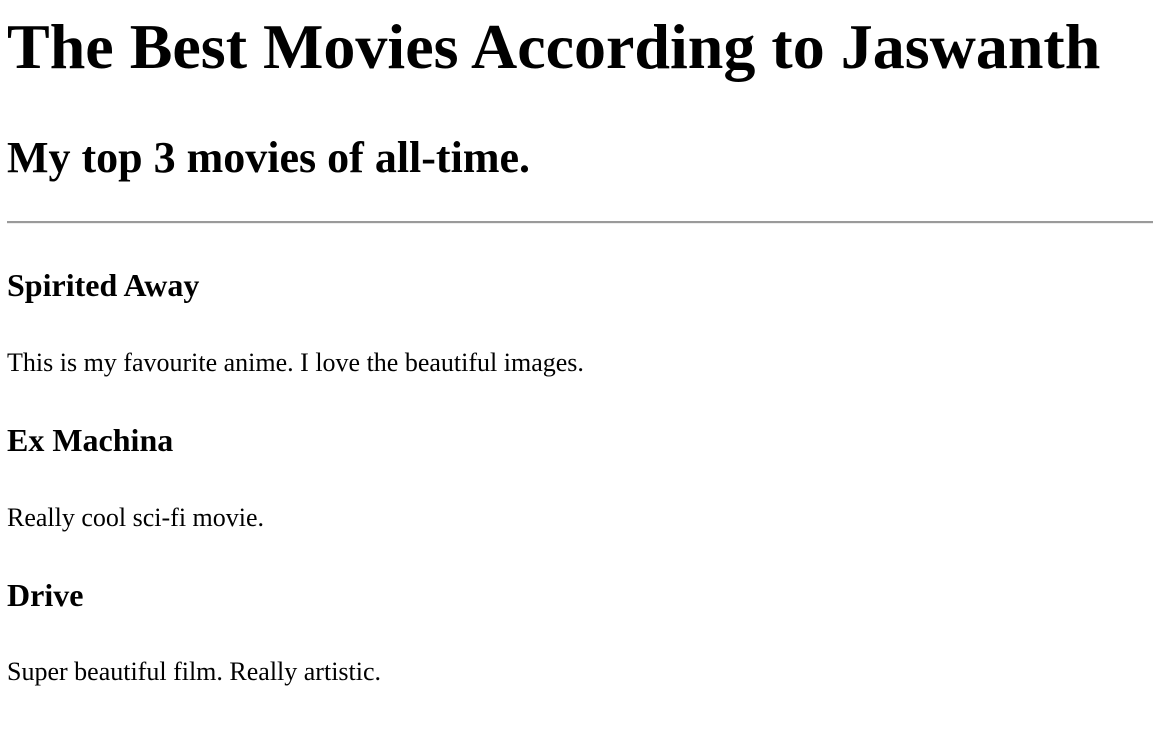 The width and height of the screenshot is (1153, 737). What do you see at coordinates (136, 517) in the screenshot?
I see `movie-description: Really cool sci-fi movie.` at bounding box center [136, 517].